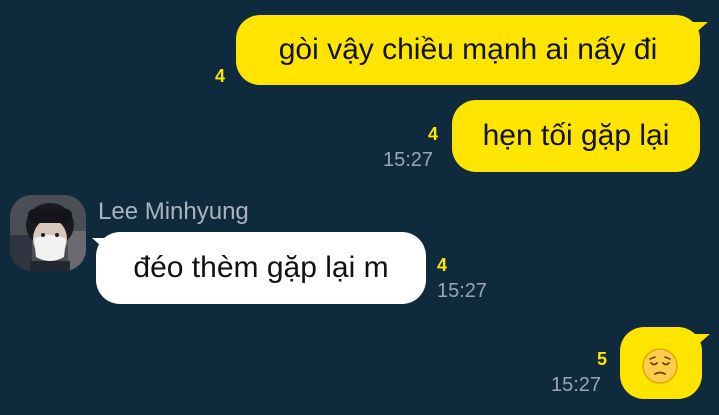 This screenshot has height=415, width=719. I want to click on message-bubble: đéo thèm gặp lại m, so click(261, 268).